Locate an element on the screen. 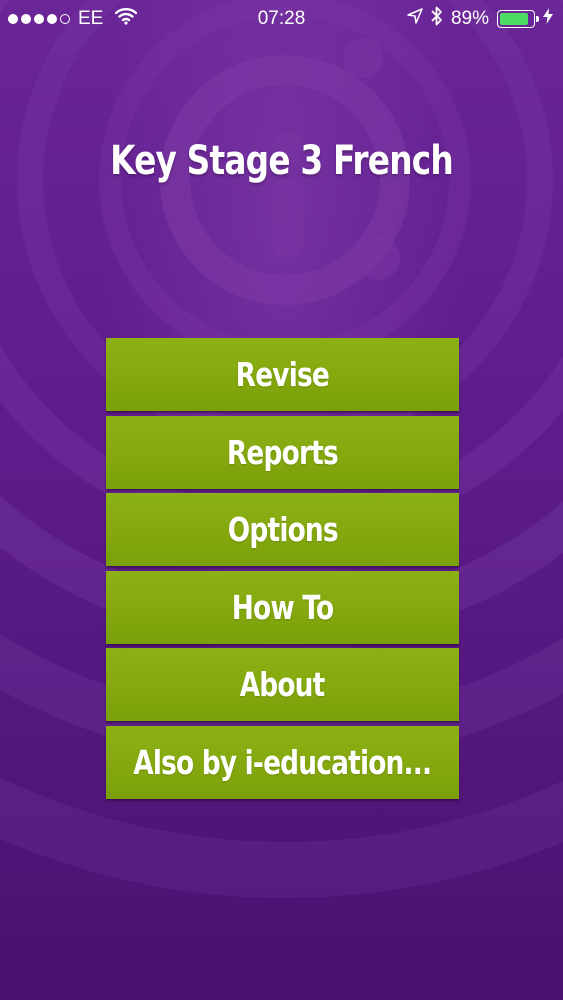  revise-button-label: Revise is located at coordinates (282, 374).